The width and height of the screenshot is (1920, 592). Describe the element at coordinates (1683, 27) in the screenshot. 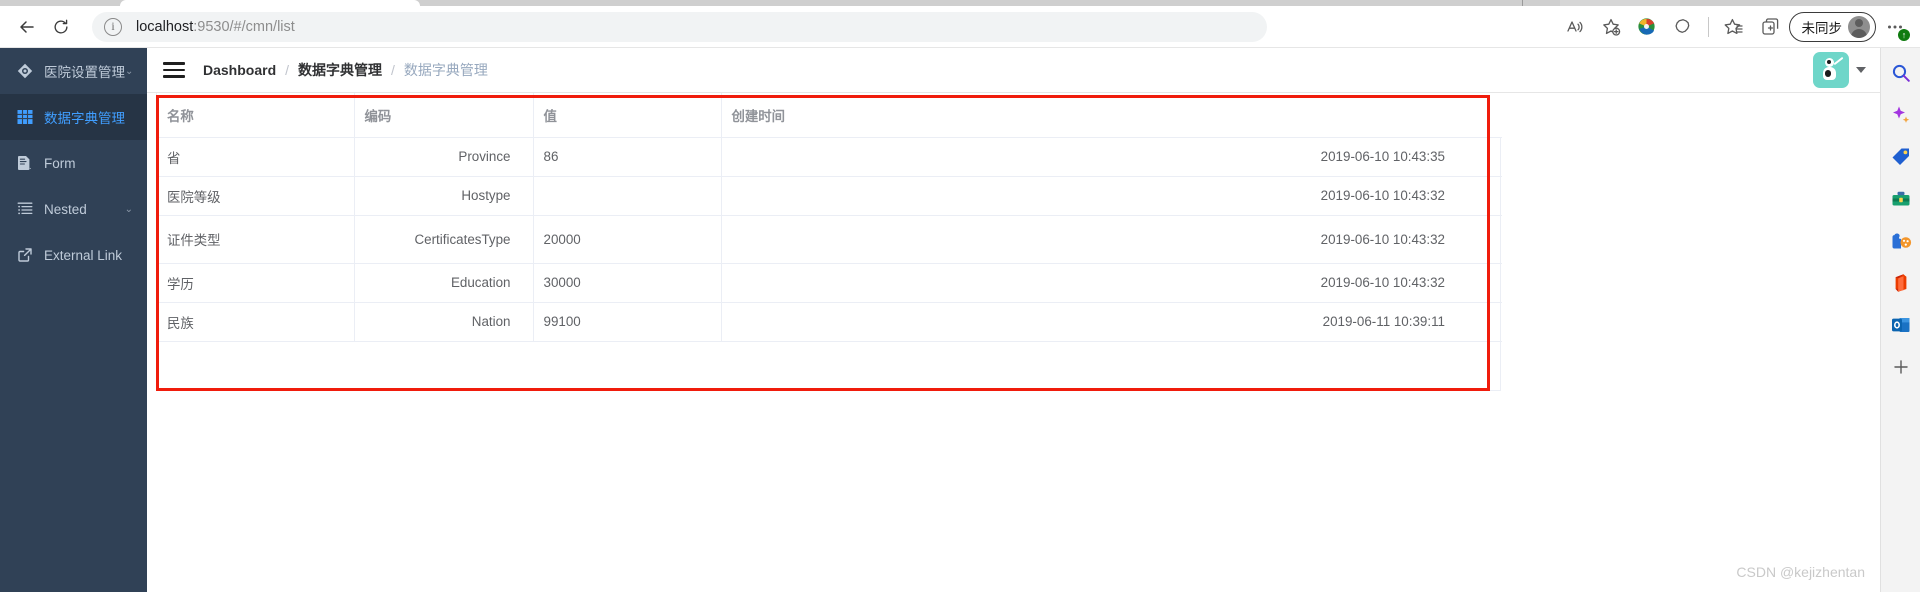

I see `split-screen-icon` at that location.